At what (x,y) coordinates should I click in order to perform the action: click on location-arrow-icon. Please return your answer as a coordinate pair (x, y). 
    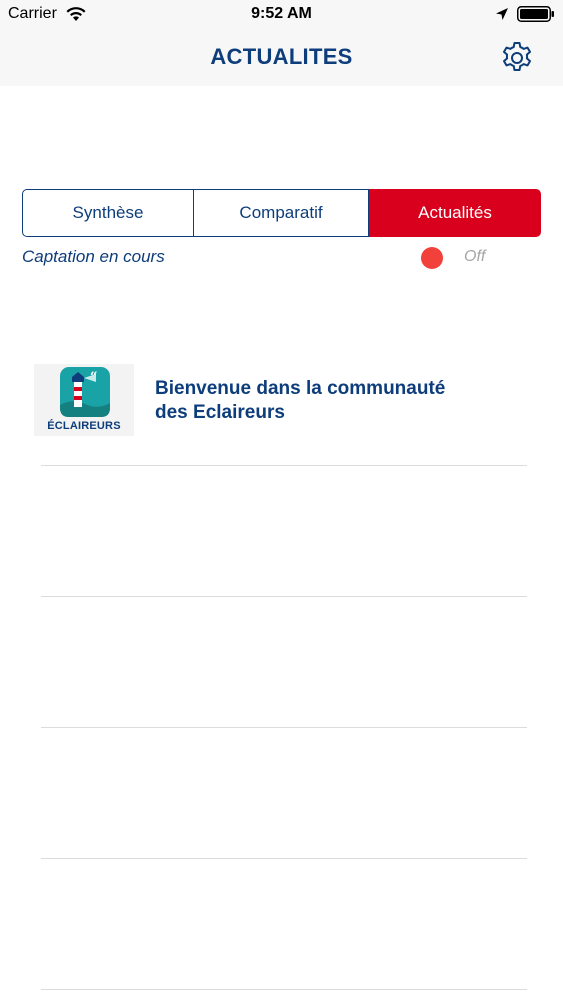
    Looking at the image, I should click on (502, 14).